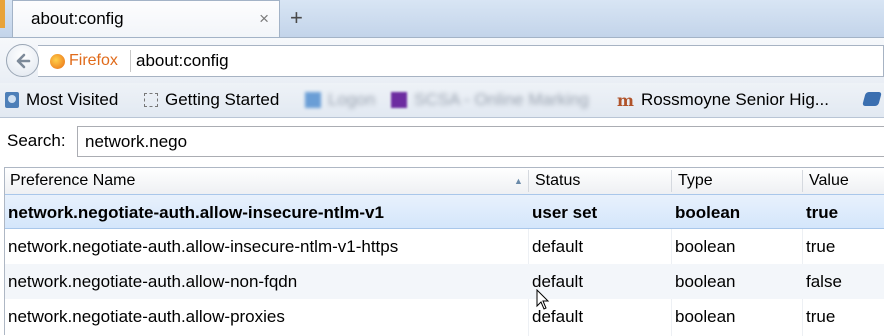 This screenshot has height=336, width=884. Describe the element at coordinates (480, 141) in the screenshot. I see `search-input` at that location.